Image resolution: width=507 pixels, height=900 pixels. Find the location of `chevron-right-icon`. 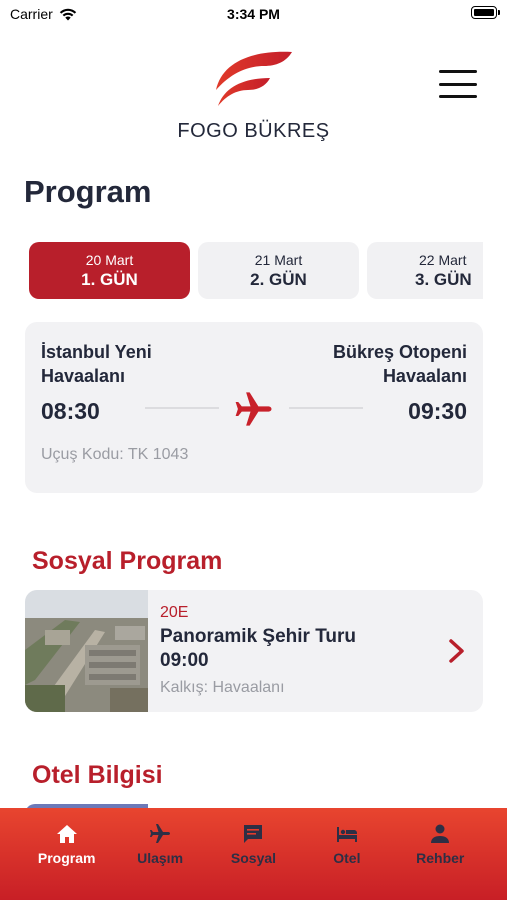

chevron-right-icon is located at coordinates (457, 651).